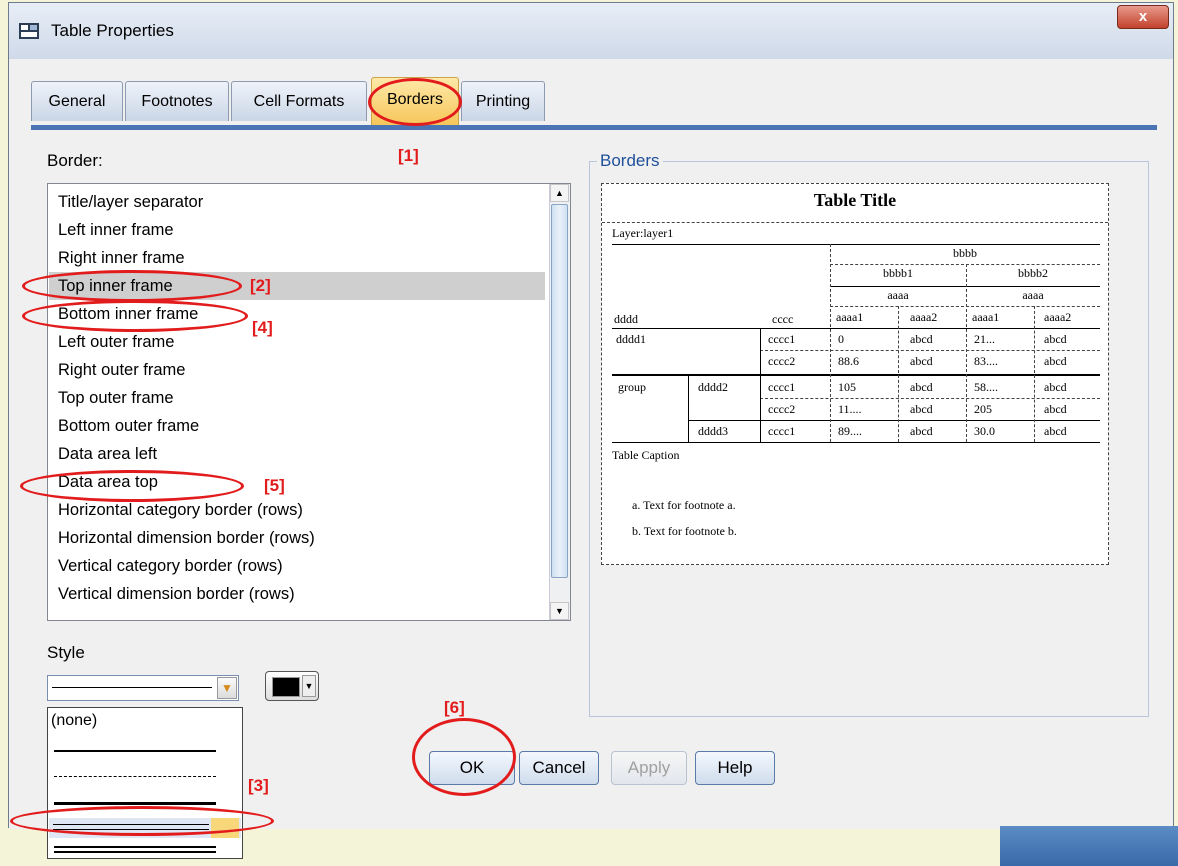  I want to click on border-item-left-inner-frame: Left inner frame, so click(297, 230).